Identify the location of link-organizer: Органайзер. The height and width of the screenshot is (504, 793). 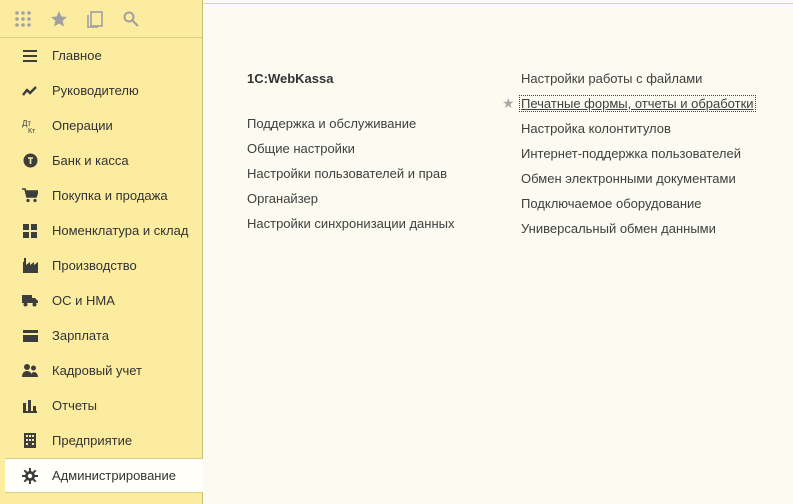
(351, 202).